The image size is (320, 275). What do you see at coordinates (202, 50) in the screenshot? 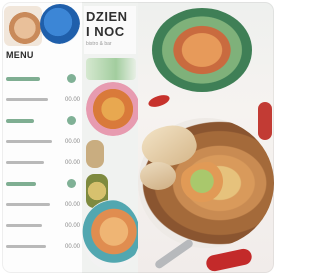
I see `salad-bowl` at bounding box center [202, 50].